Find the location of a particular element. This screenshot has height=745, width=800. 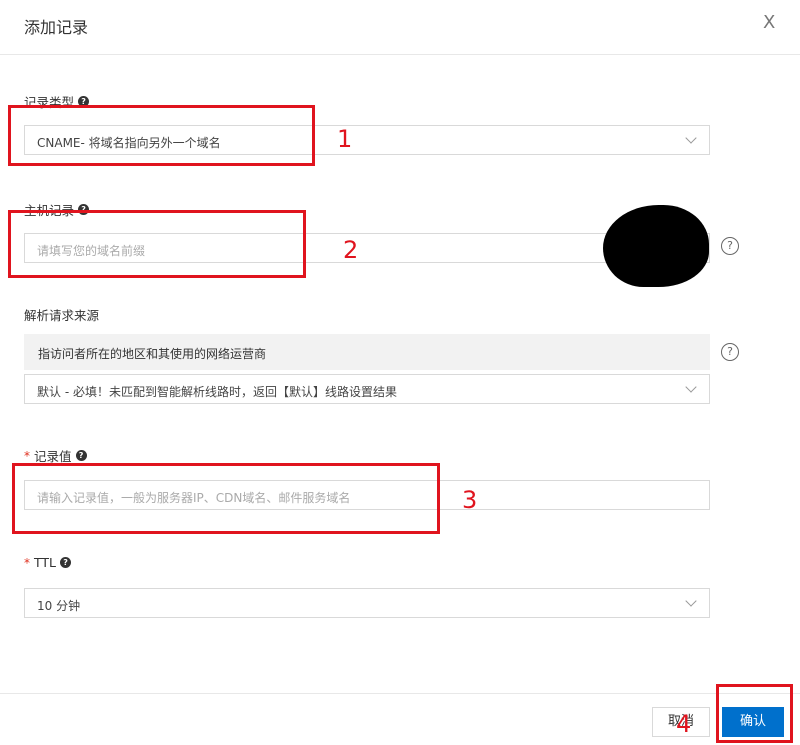

annotation-number-2: 2 is located at coordinates (351, 250).